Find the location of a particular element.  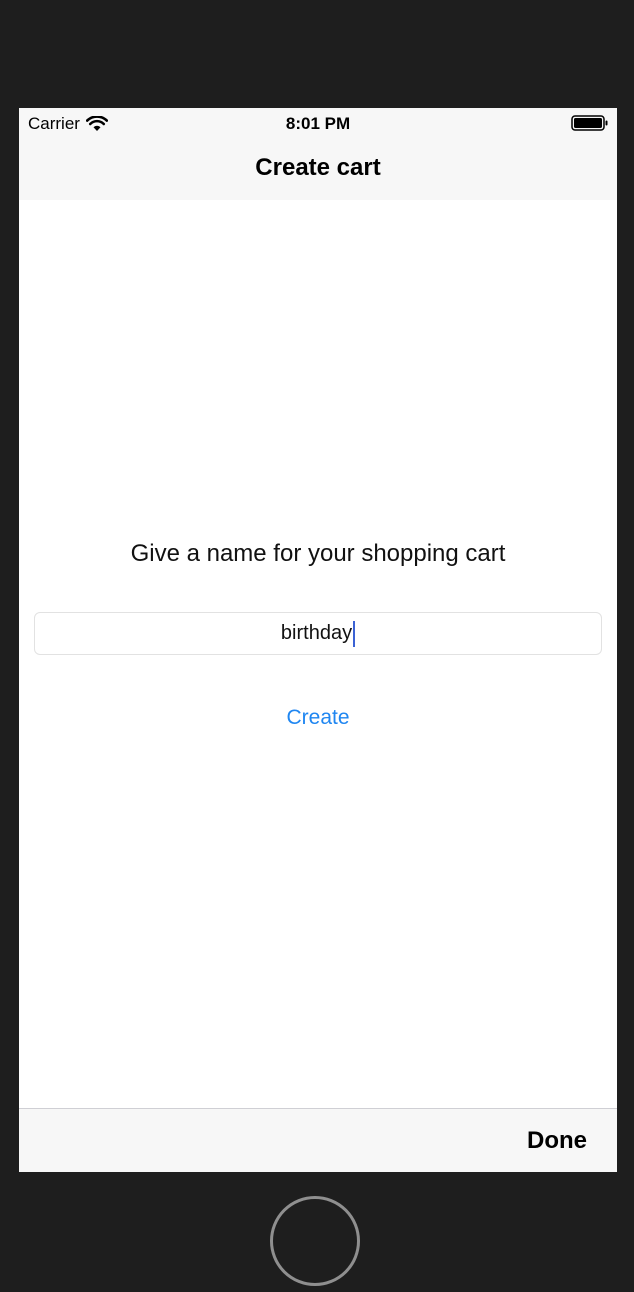

home-button is located at coordinates (315, 1241).